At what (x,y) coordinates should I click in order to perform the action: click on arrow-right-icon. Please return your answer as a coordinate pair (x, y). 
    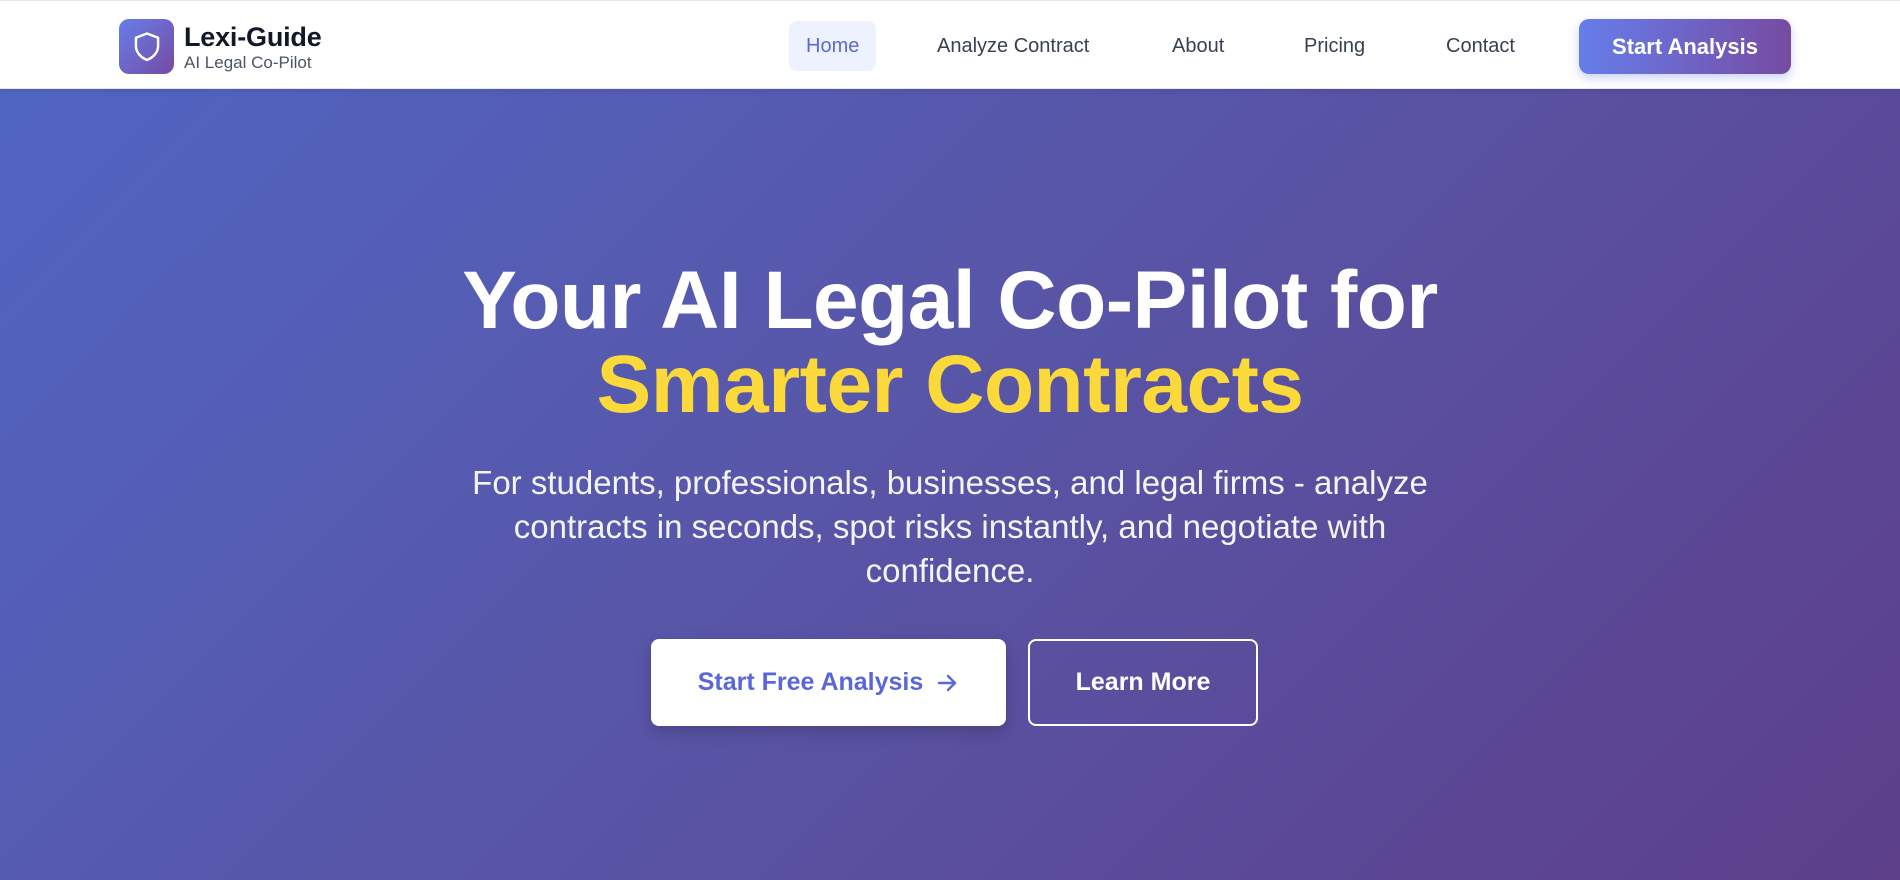
    Looking at the image, I should click on (947, 683).